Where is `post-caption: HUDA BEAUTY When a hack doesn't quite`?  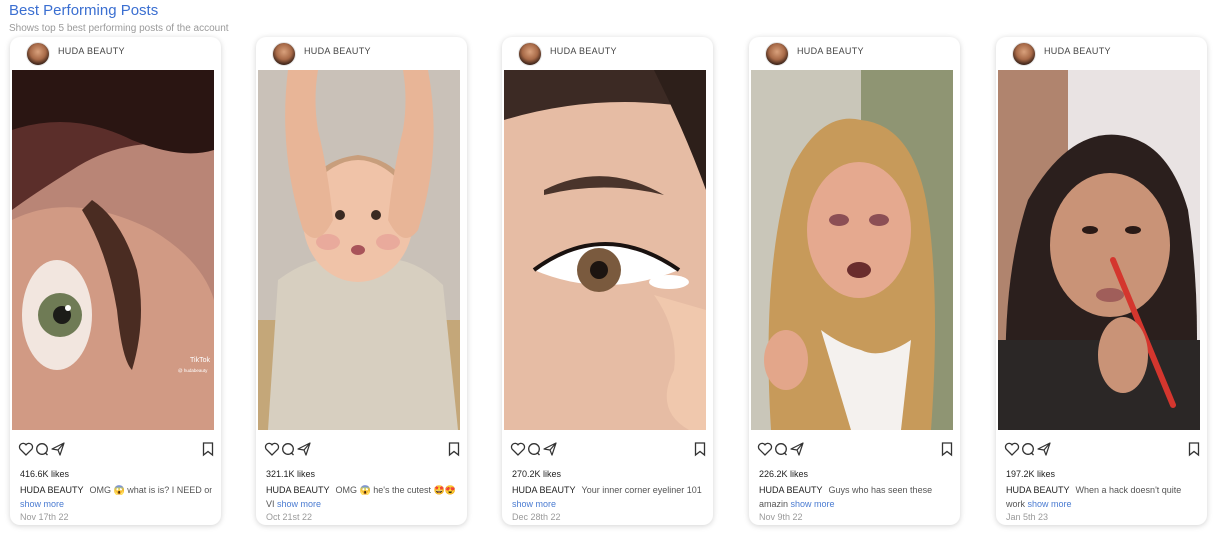
post-caption: HUDA BEAUTY When a hack doesn't quite is located at coordinates (1102, 490).